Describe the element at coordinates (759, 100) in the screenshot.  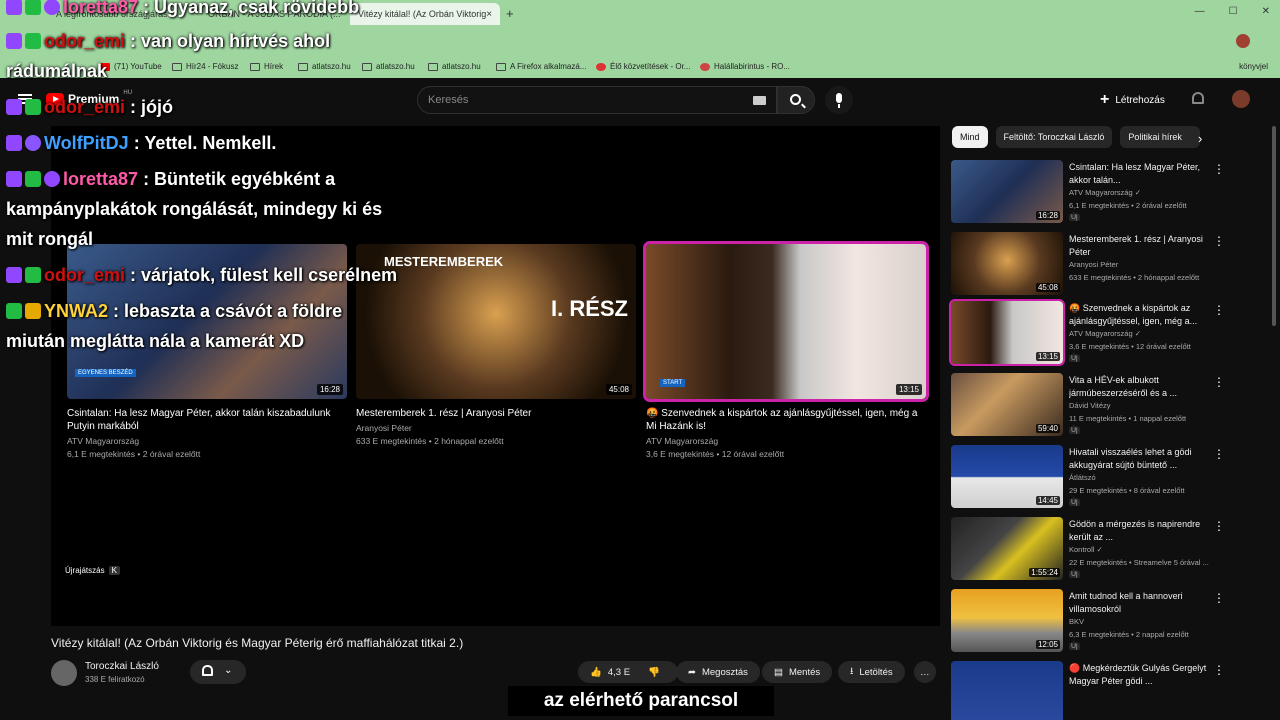
I see `keyboard-icon` at that location.